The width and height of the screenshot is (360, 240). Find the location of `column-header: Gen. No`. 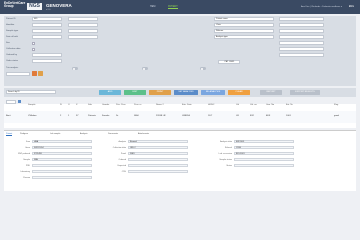

column-header: Gen. No is located at coordinates (270, 107).